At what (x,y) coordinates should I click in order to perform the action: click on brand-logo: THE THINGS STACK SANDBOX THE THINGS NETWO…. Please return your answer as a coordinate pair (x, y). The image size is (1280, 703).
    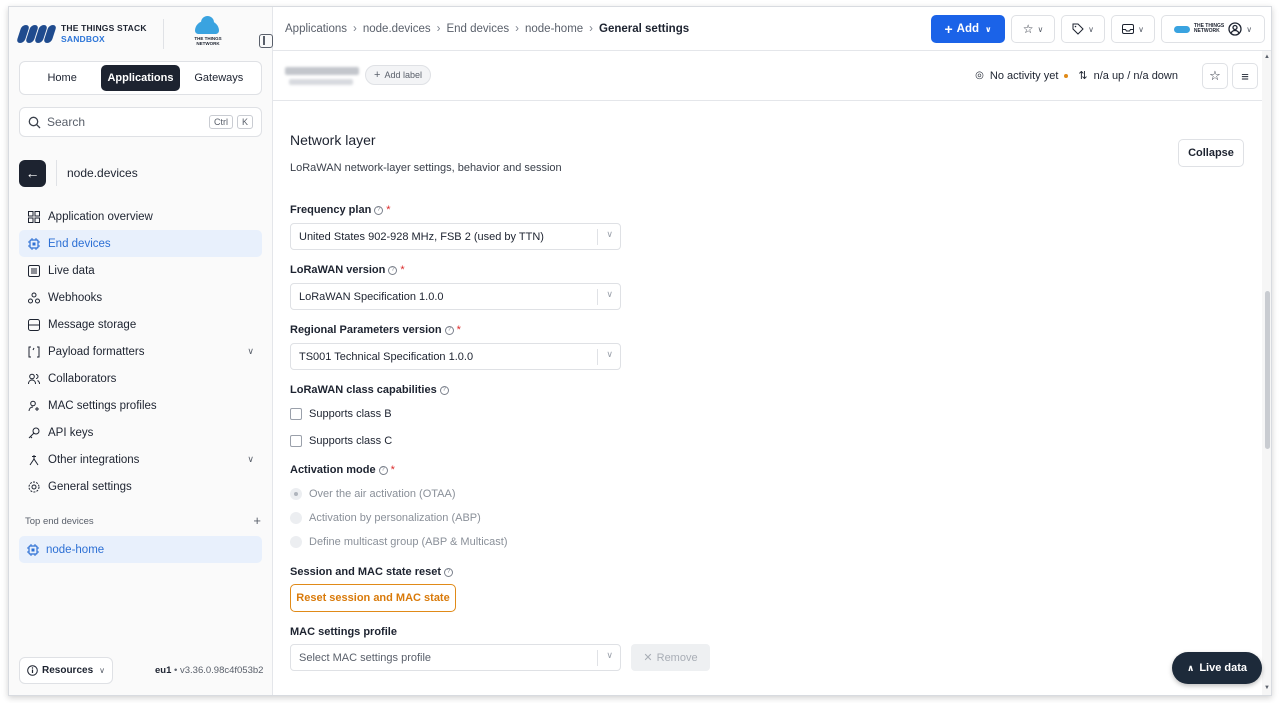
    Looking at the image, I should click on (144, 33).